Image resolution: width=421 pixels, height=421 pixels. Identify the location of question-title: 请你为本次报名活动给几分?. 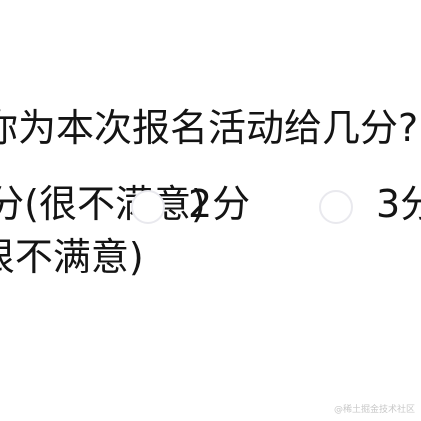
(209, 128).